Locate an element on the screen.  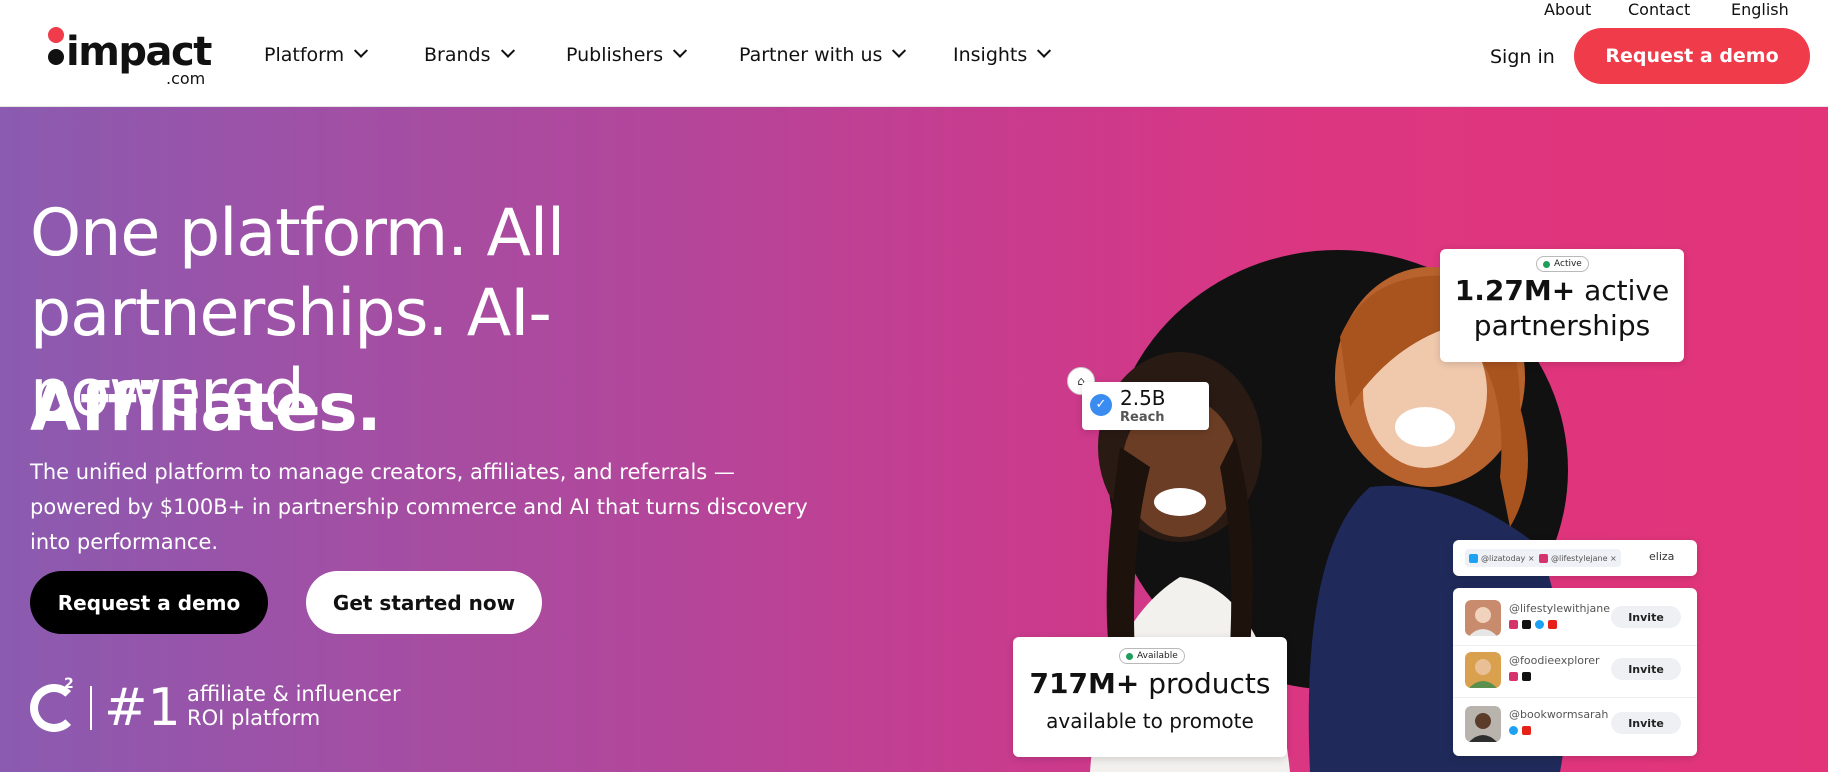
logo-mark-icon is located at coordinates (56, 48).